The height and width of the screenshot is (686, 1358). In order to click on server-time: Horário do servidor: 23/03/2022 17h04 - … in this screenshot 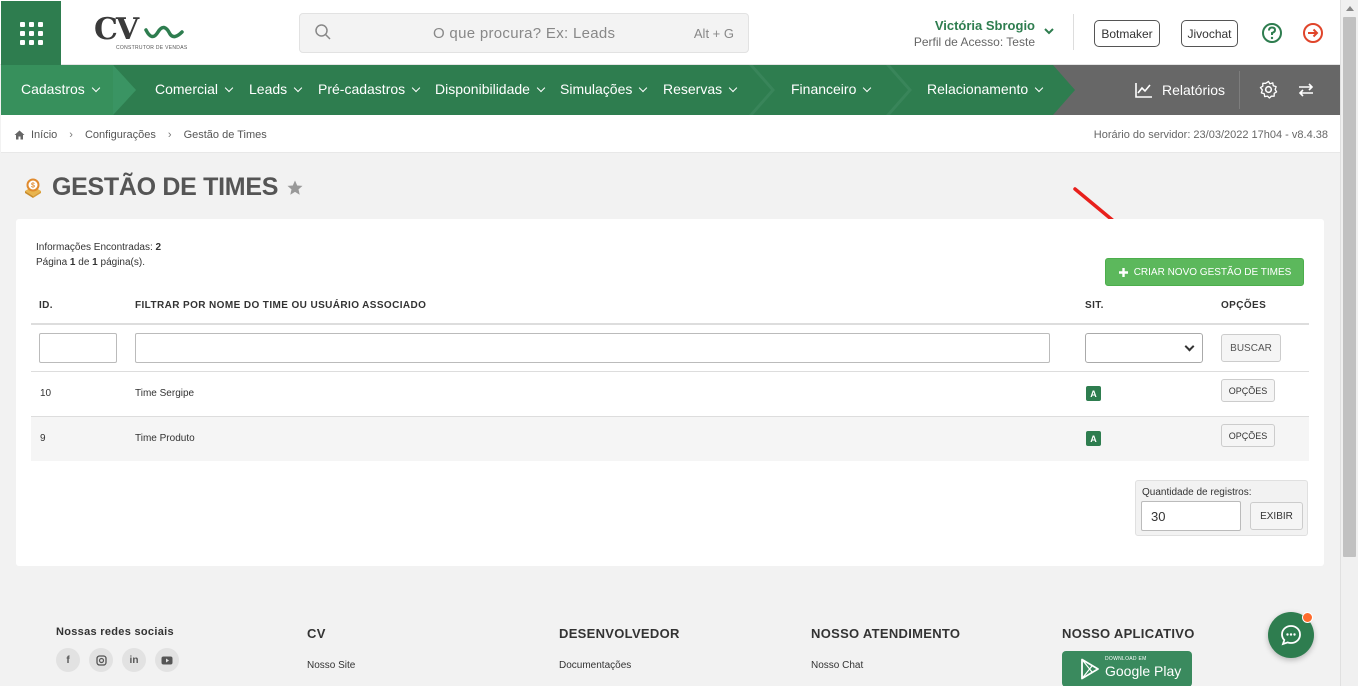, I will do `click(1210, 135)`.